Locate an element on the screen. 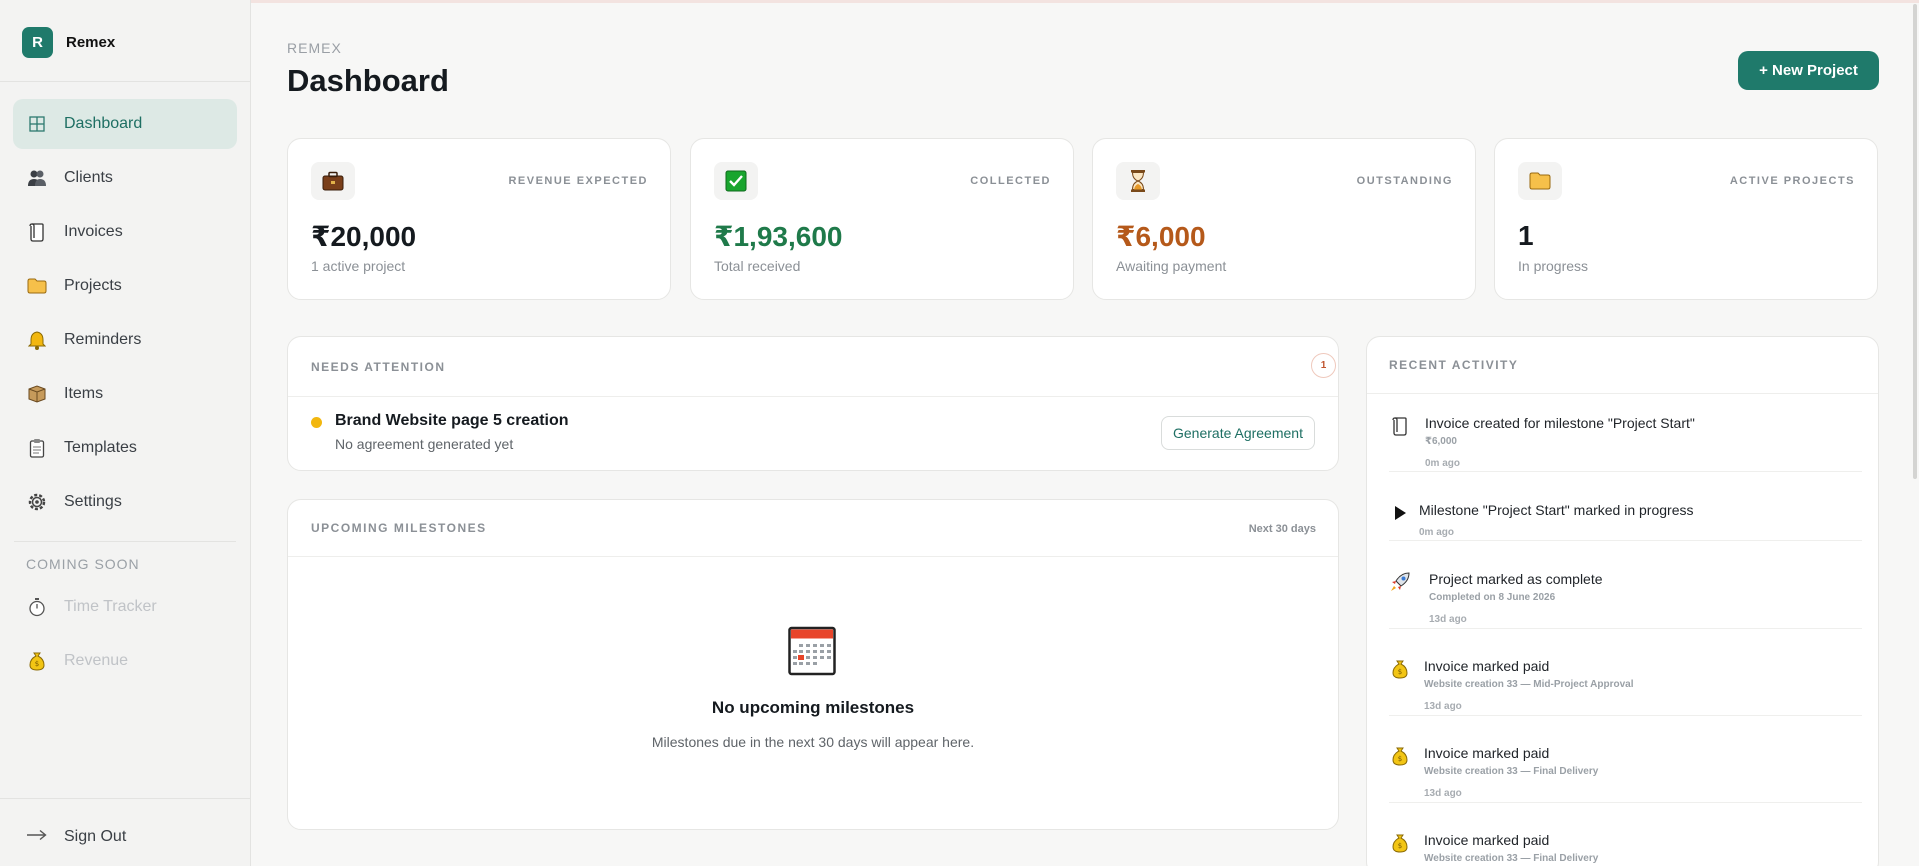 This screenshot has width=1919, height=866. hourglass-icon is located at coordinates (1138, 181).